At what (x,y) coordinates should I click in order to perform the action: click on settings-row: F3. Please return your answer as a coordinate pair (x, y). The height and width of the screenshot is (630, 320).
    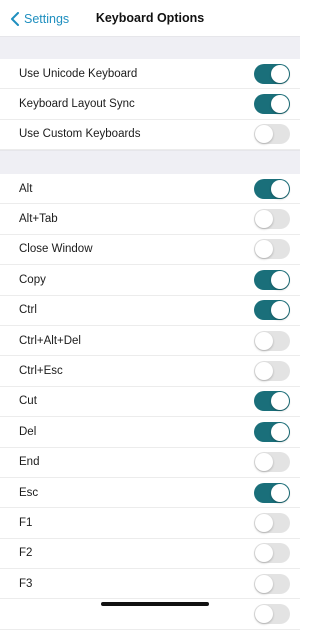
    Looking at the image, I should click on (150, 584).